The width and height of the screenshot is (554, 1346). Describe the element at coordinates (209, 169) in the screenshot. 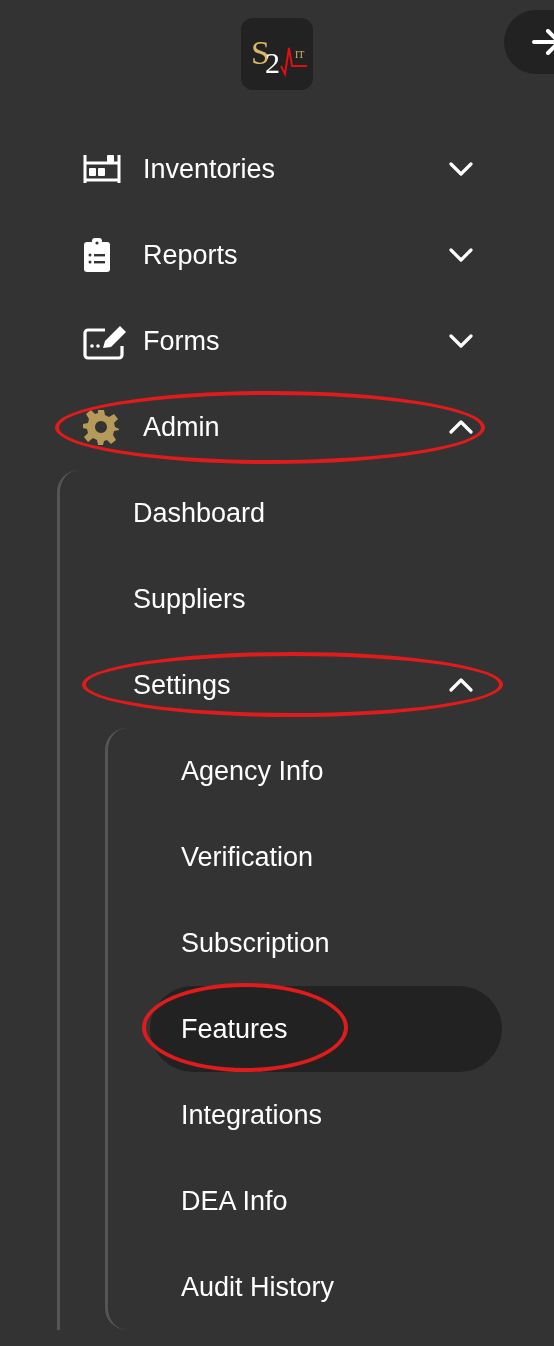

I see `nav-label: Inventories` at that location.